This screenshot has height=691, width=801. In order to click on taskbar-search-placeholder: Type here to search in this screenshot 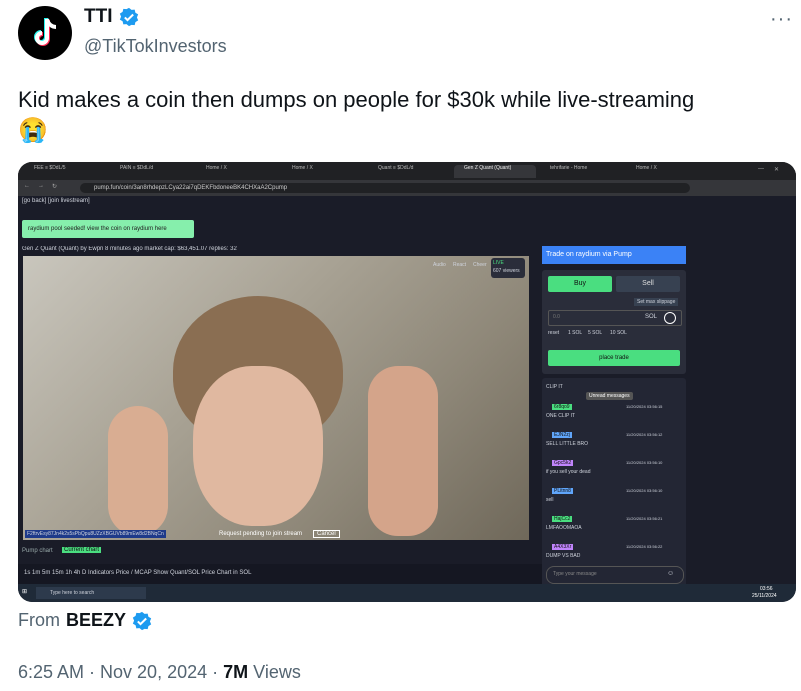, I will do `click(72, 593)`.